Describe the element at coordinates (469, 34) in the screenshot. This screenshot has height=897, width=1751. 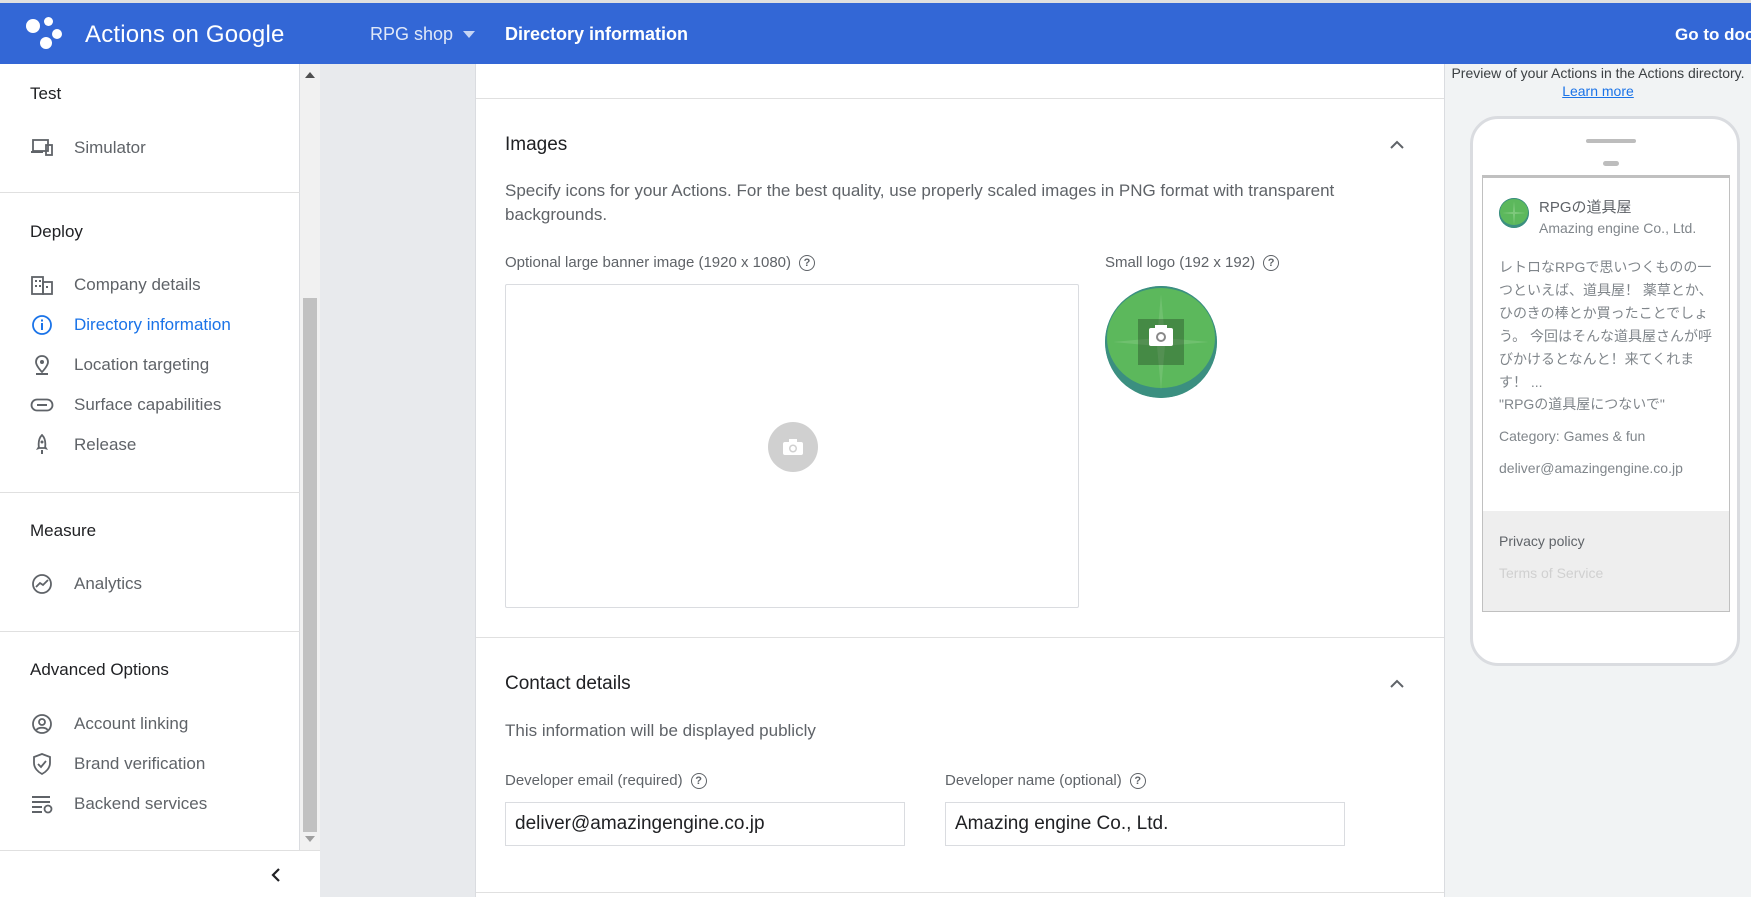
I see `caret-down-icon` at that location.